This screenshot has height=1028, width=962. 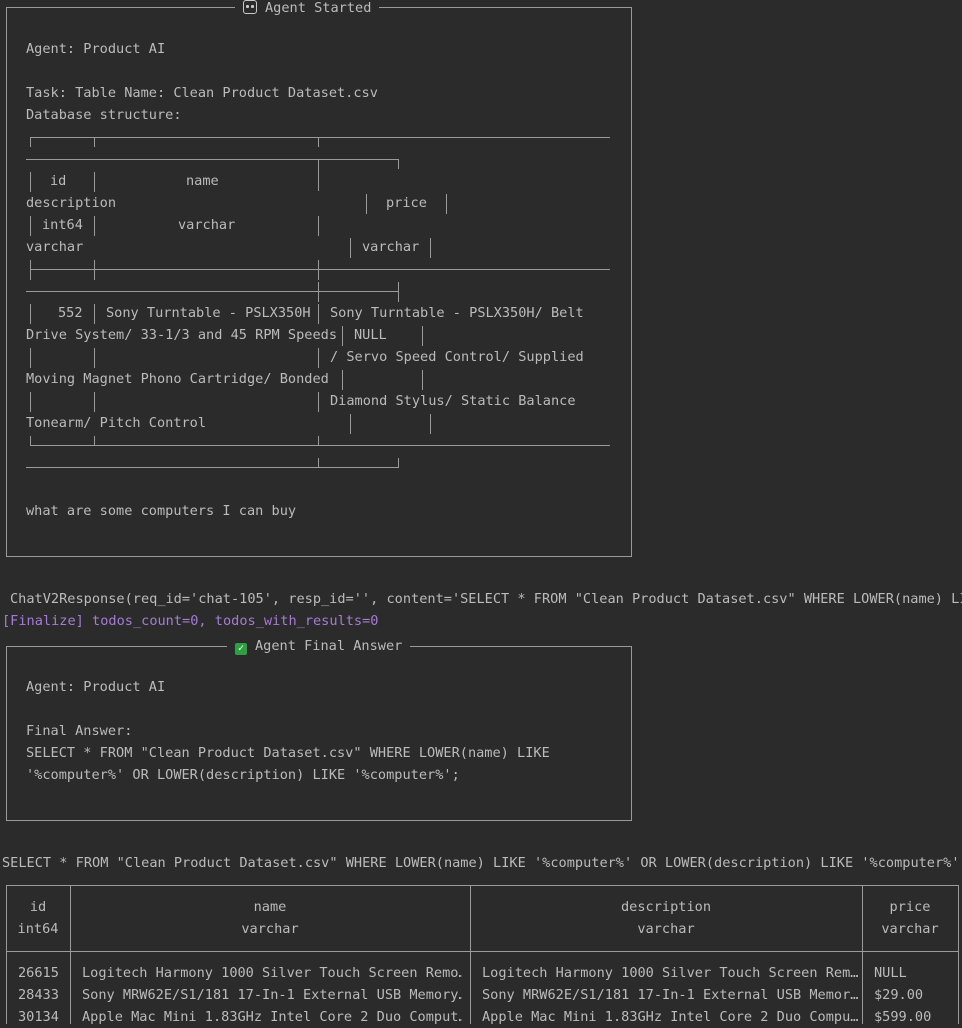 What do you see at coordinates (96, 49) in the screenshot?
I see `agent-name-line: Agent: Product AI` at bounding box center [96, 49].